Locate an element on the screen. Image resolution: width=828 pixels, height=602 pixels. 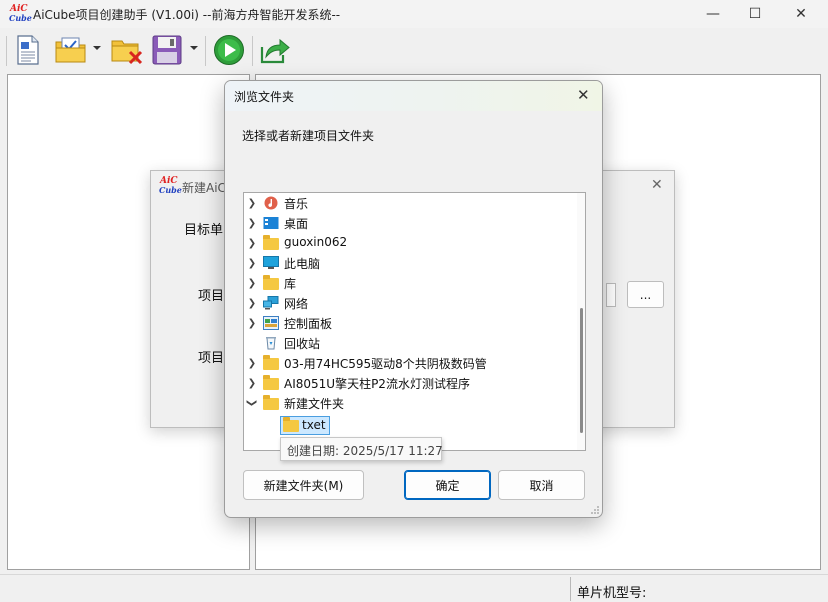
tree-item-label: 网络 is located at coordinates (296, 304).